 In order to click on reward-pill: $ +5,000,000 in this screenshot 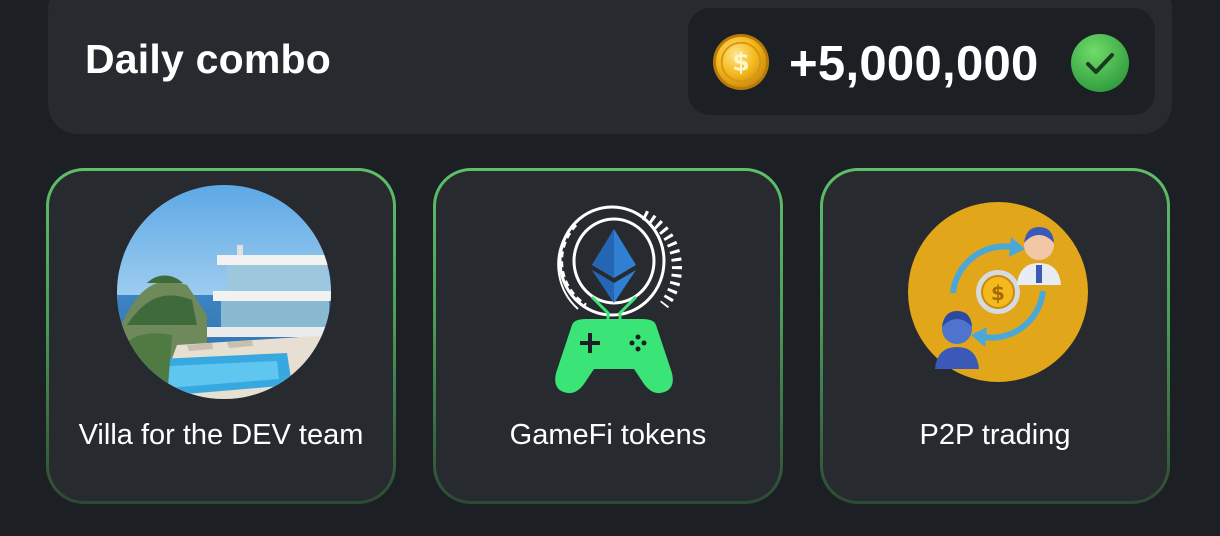, I will do `click(921, 61)`.